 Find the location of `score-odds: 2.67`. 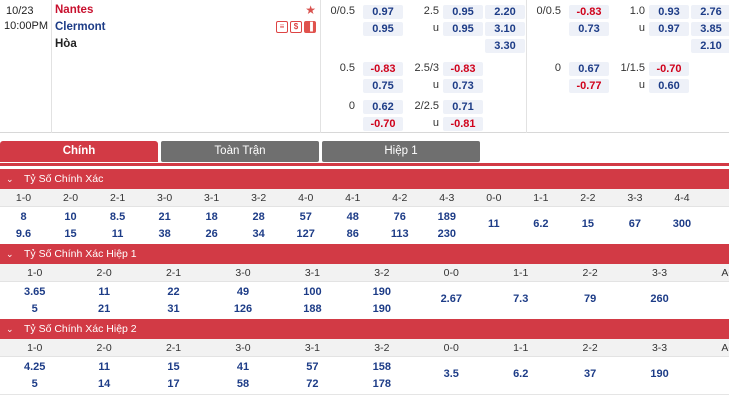

score-odds: 2.67 is located at coordinates (451, 299).